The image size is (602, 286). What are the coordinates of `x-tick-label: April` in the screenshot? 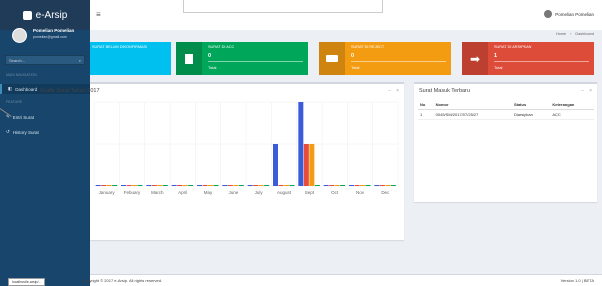 It's located at (182, 192).